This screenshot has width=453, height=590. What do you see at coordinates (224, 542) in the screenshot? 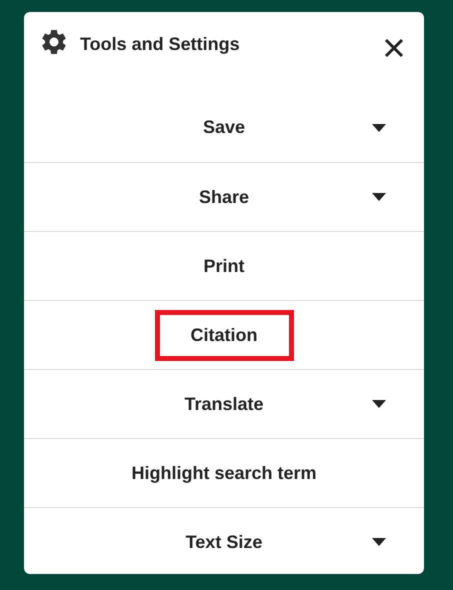
I see `menu-item: Text Size` at bounding box center [224, 542].